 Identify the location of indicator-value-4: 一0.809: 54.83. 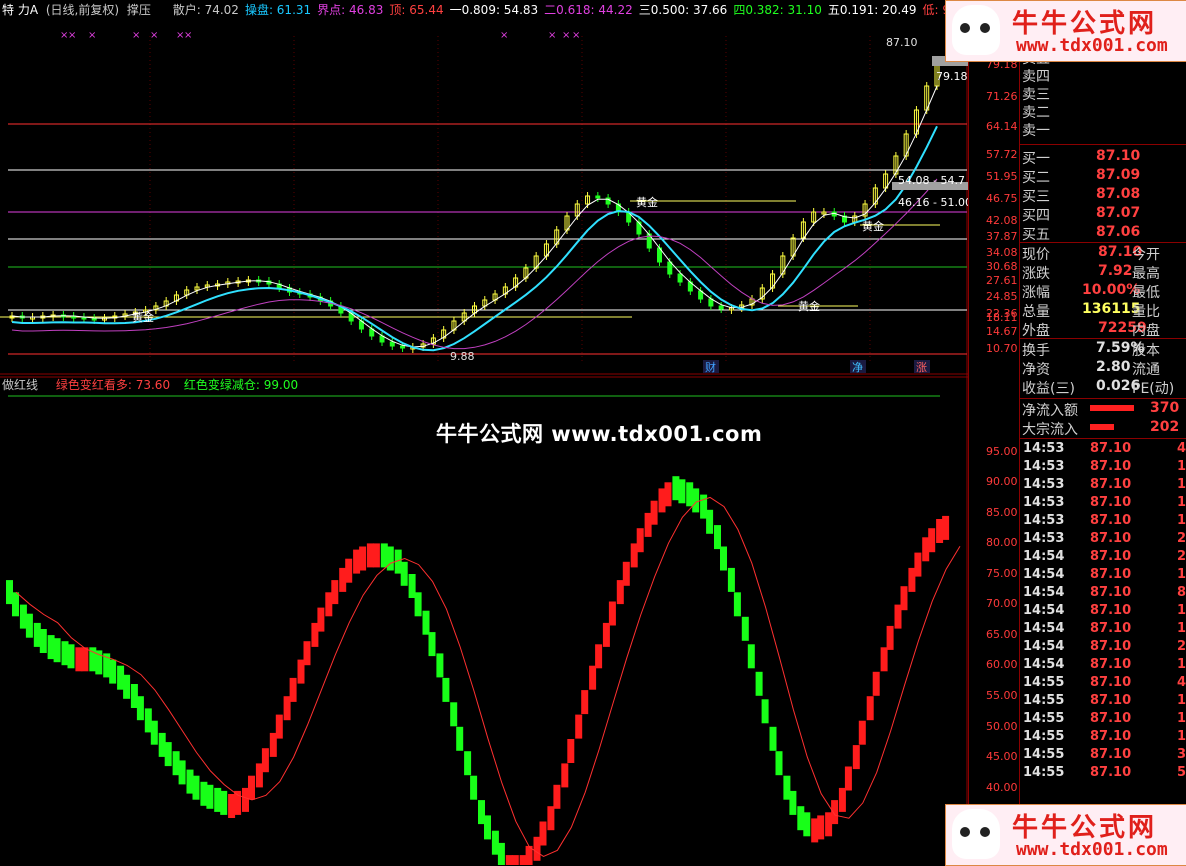
(494, 10).